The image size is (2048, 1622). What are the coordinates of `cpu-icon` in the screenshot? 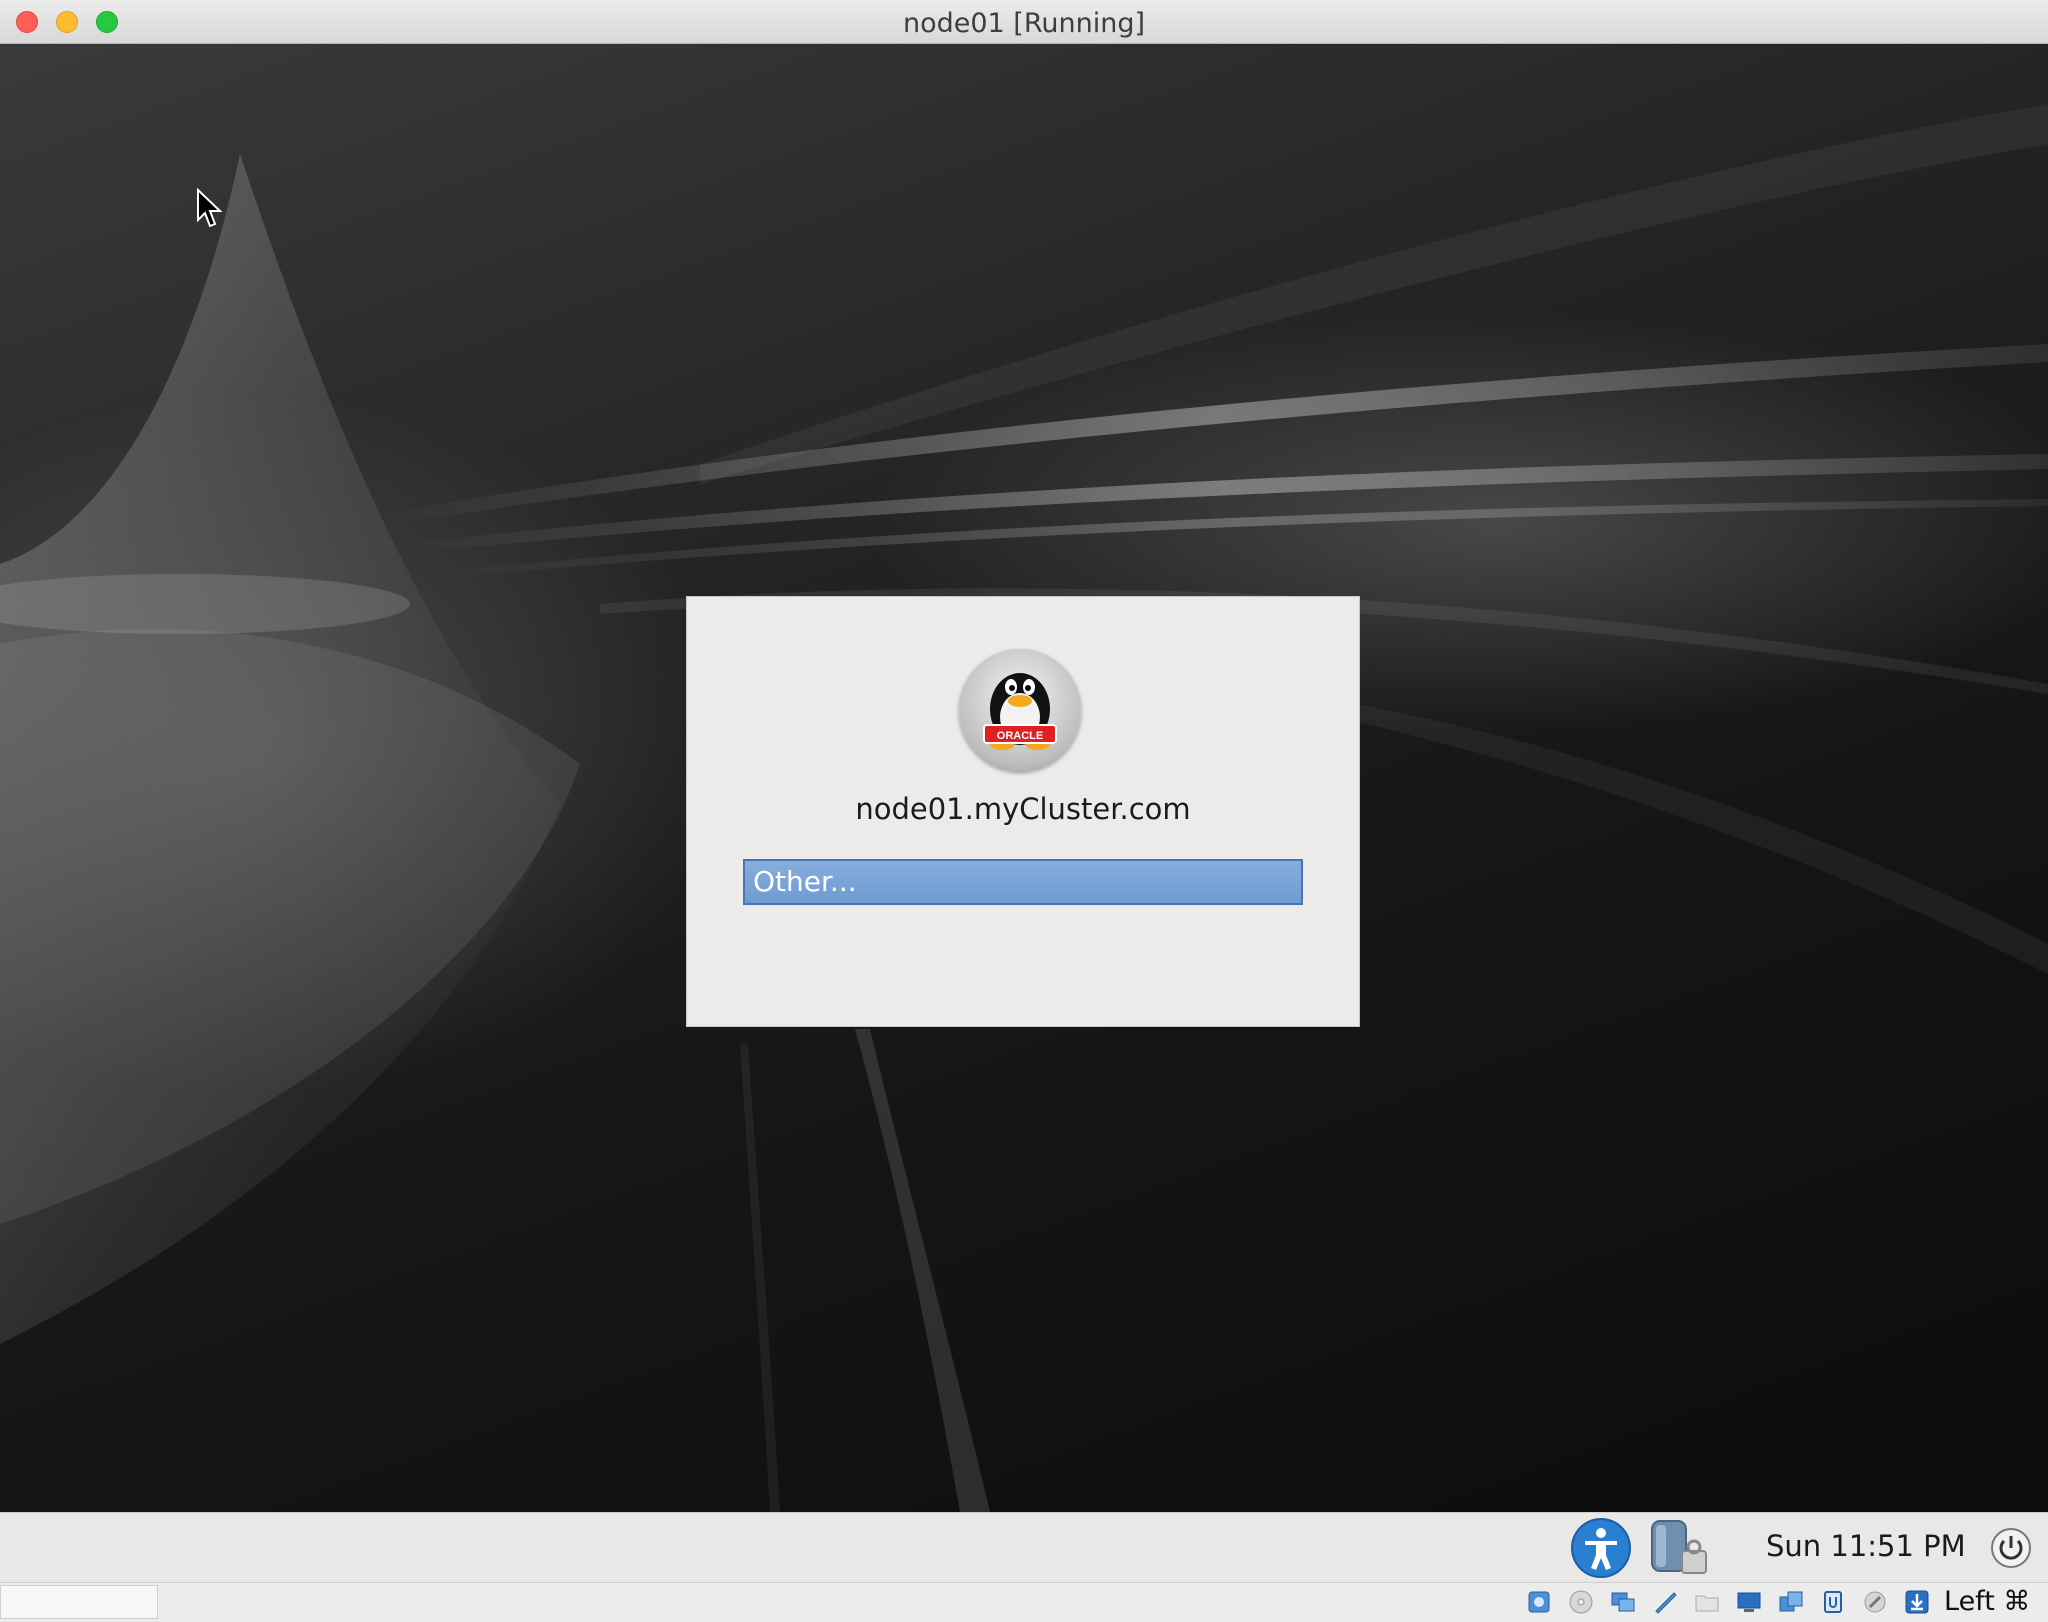 It's located at (1833, 1602).